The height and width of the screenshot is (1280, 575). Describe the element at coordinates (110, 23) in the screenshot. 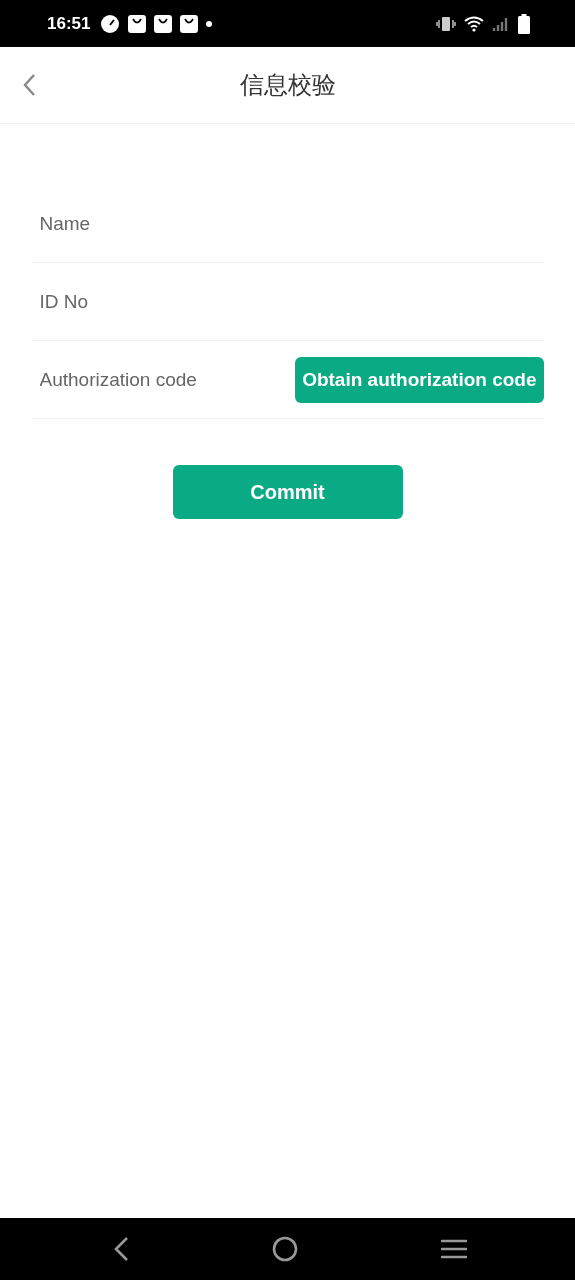

I see `gauge-icon` at that location.